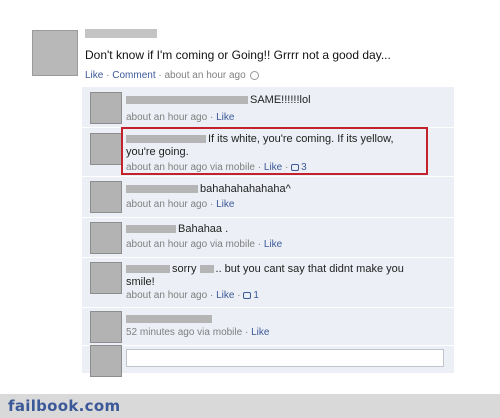 The width and height of the screenshot is (500, 418). I want to click on comment: 52 minutes ago via mobile · Like, so click(268, 326).